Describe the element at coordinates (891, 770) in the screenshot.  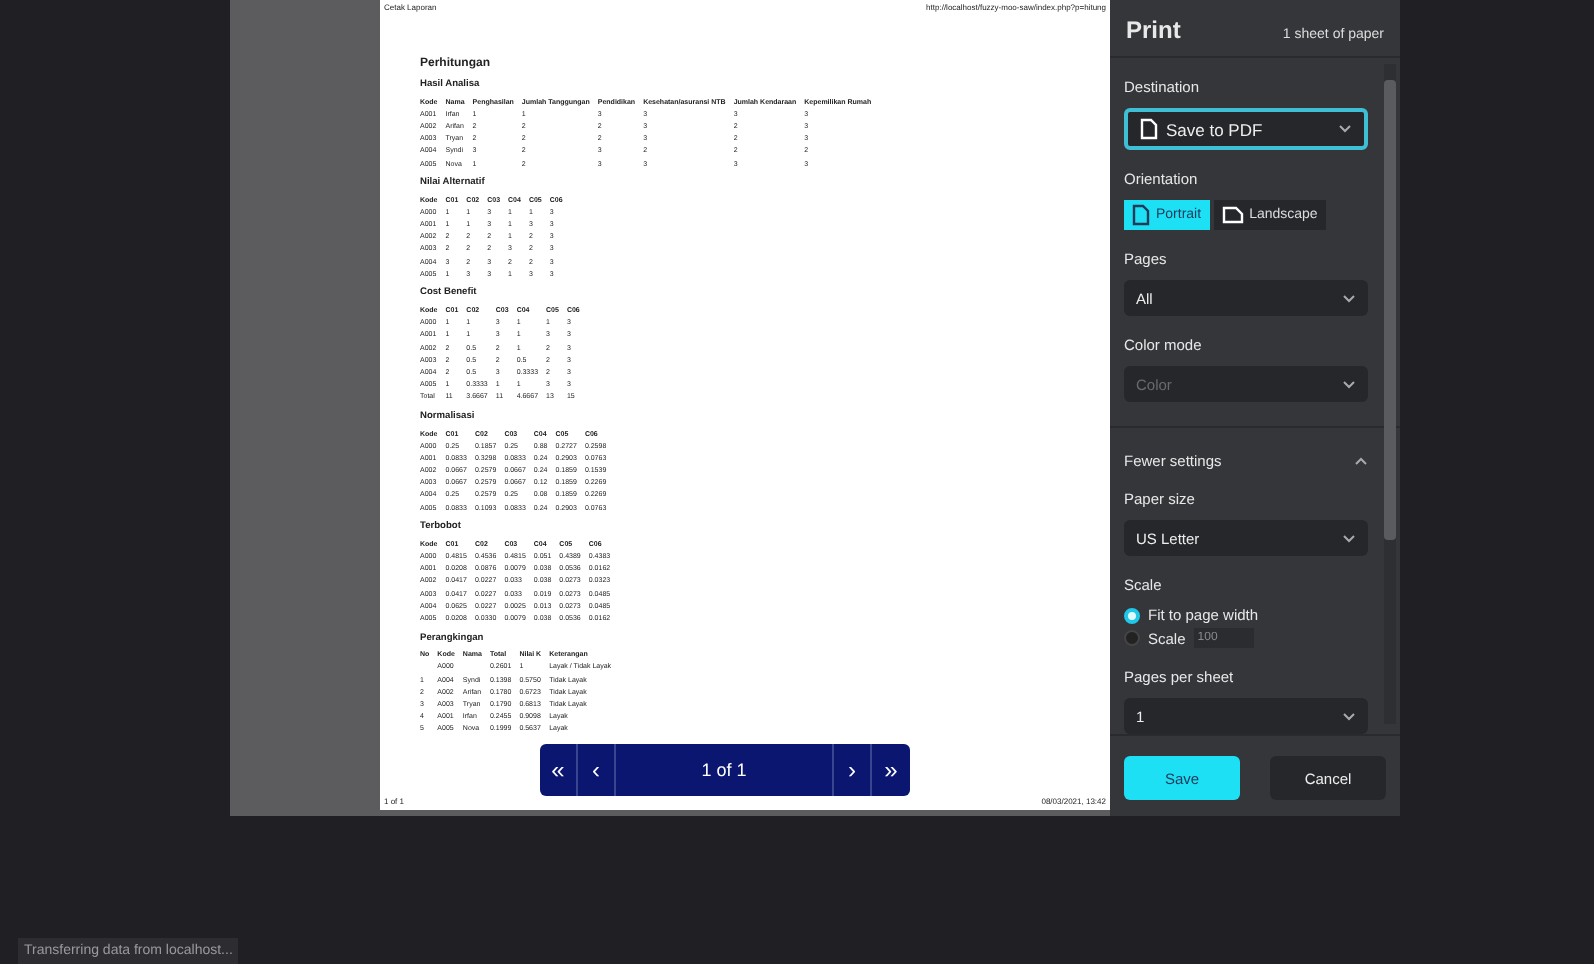
I see `last-page-button: »` at that location.